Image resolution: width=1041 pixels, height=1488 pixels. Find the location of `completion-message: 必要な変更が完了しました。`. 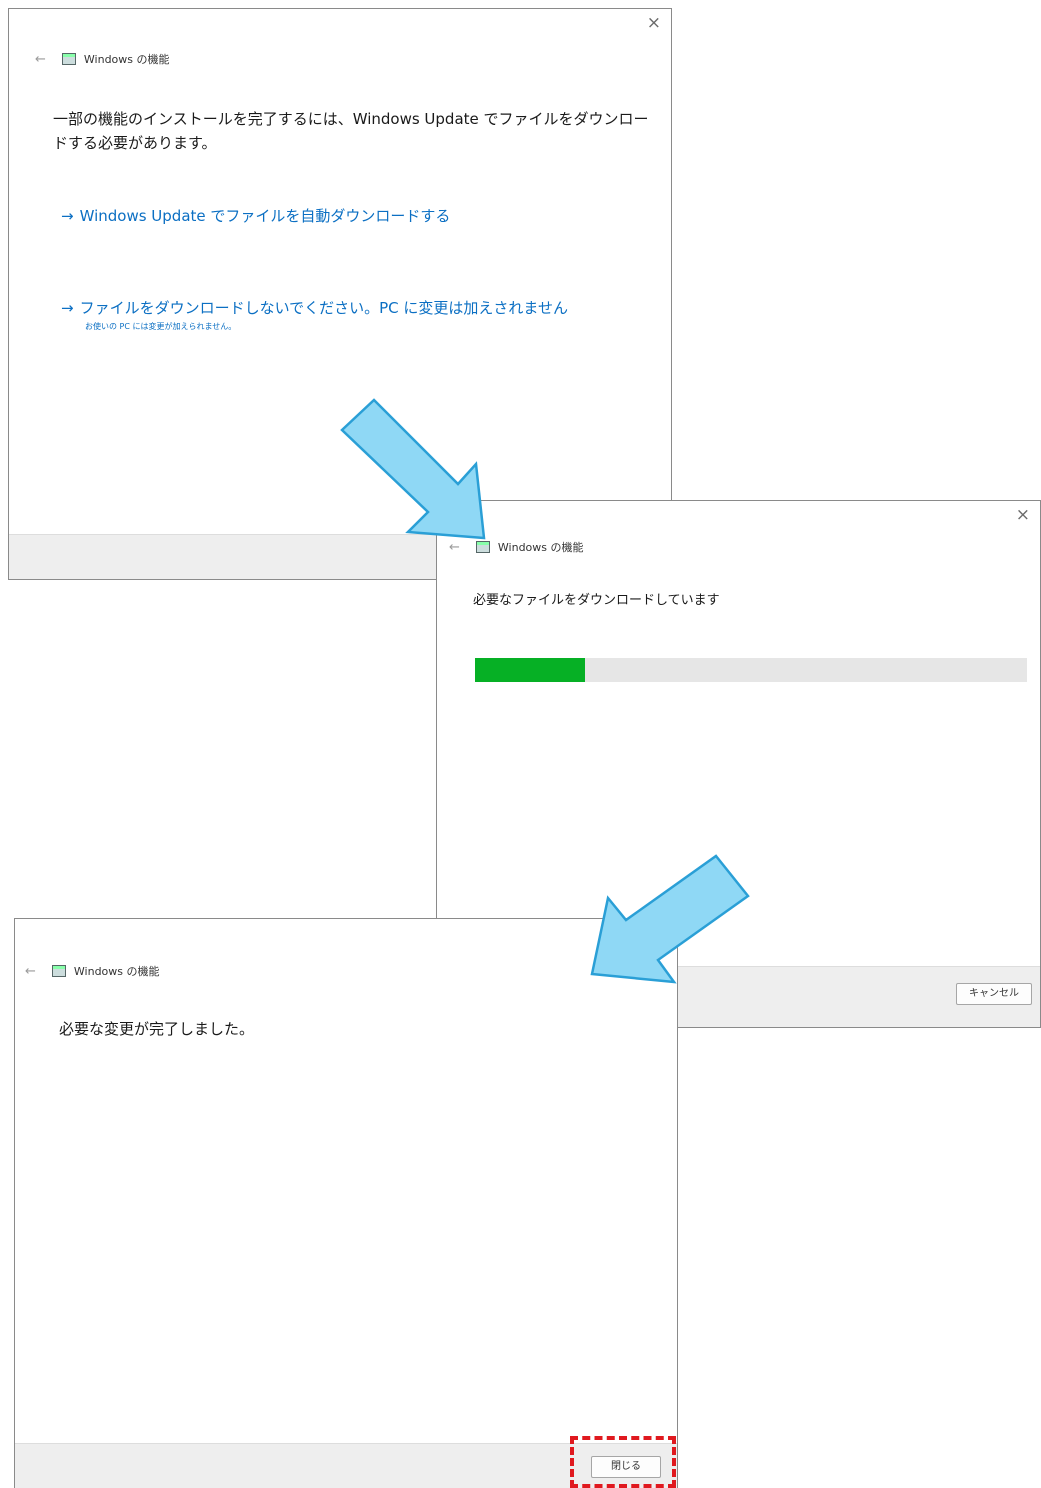

completion-message: 必要な変更が完了しました。 is located at coordinates (157, 1029).